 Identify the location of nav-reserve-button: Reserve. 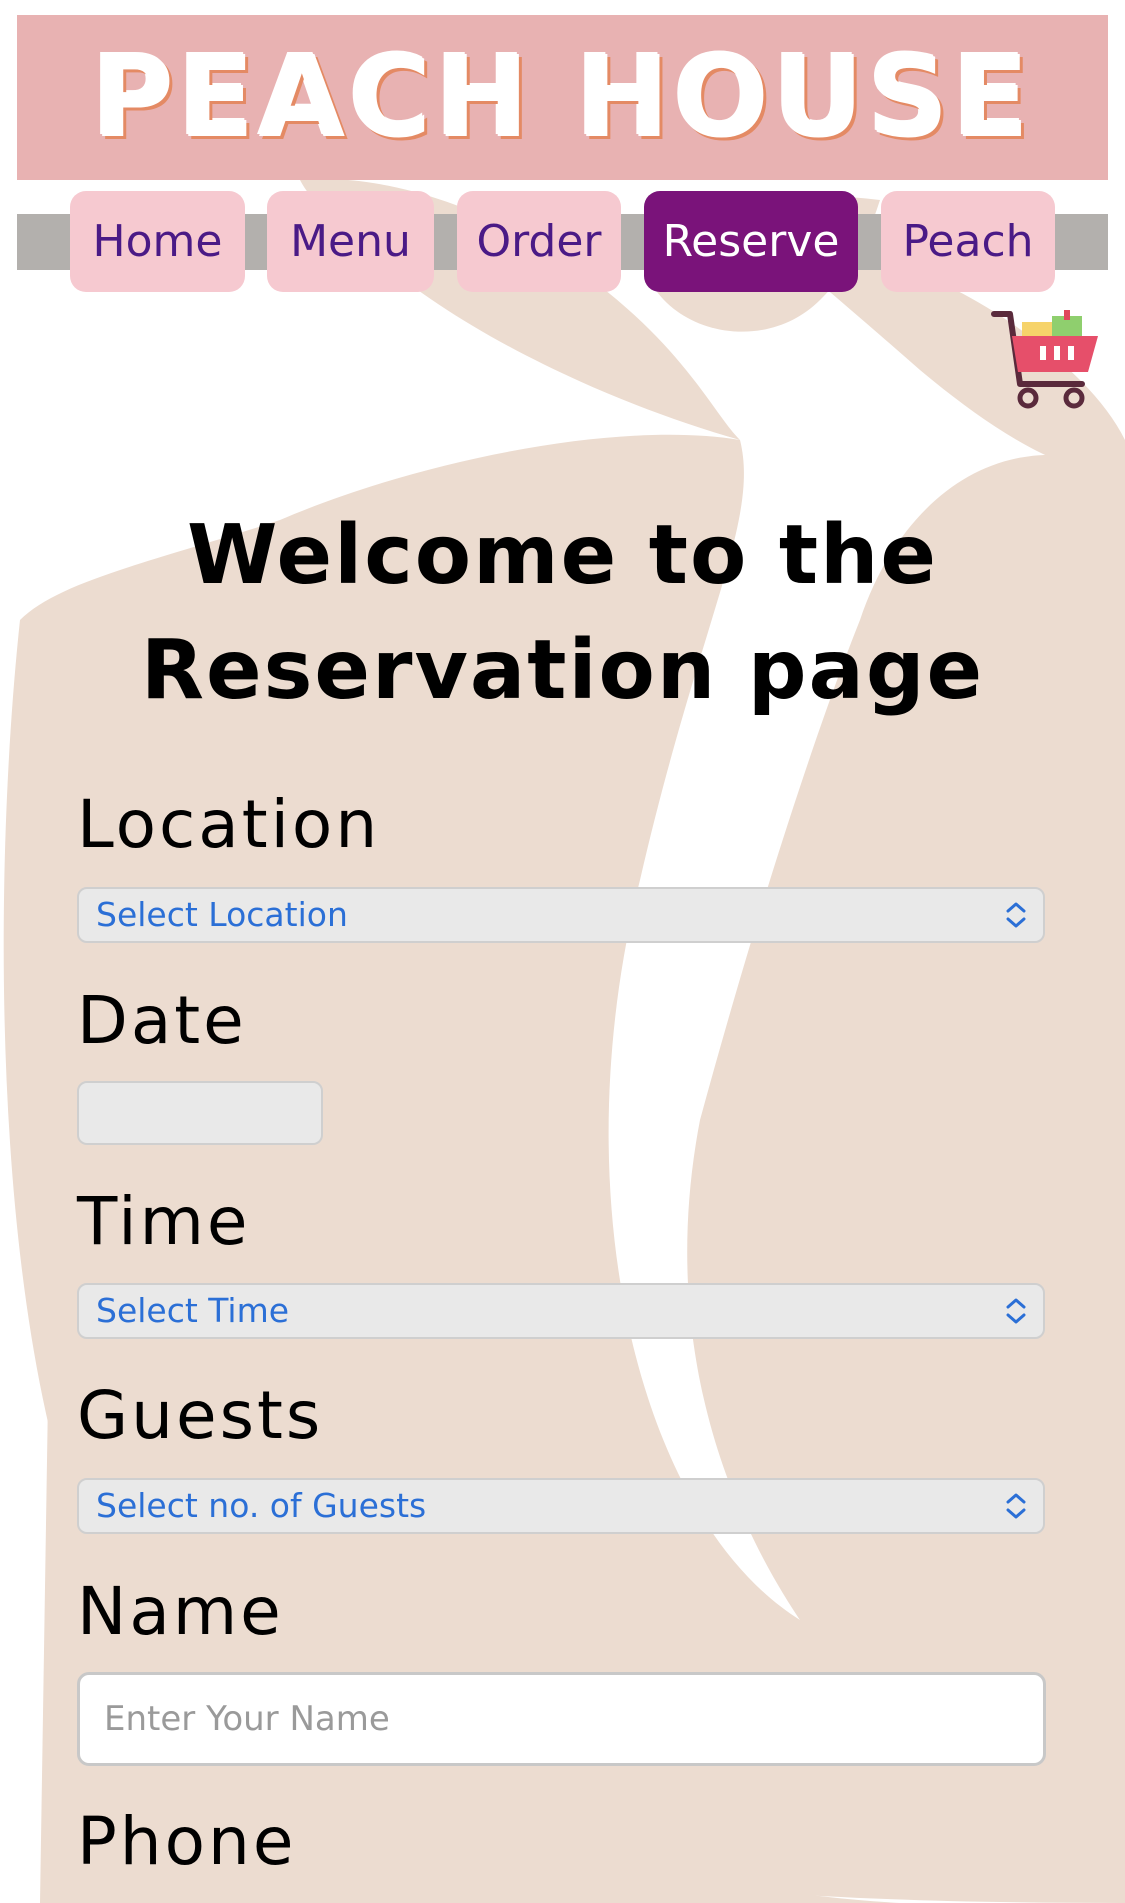
(751, 241).